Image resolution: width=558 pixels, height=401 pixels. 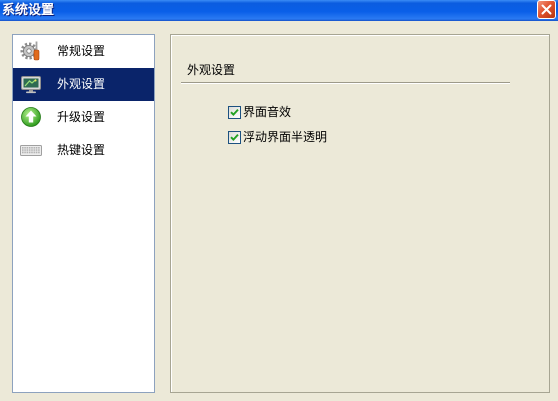 I want to click on close-icon, so click(x=546, y=9).